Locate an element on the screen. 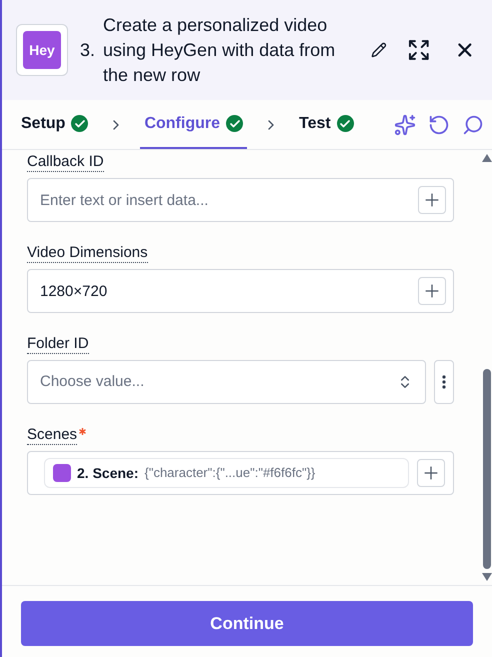  edit-icon is located at coordinates (378, 50).